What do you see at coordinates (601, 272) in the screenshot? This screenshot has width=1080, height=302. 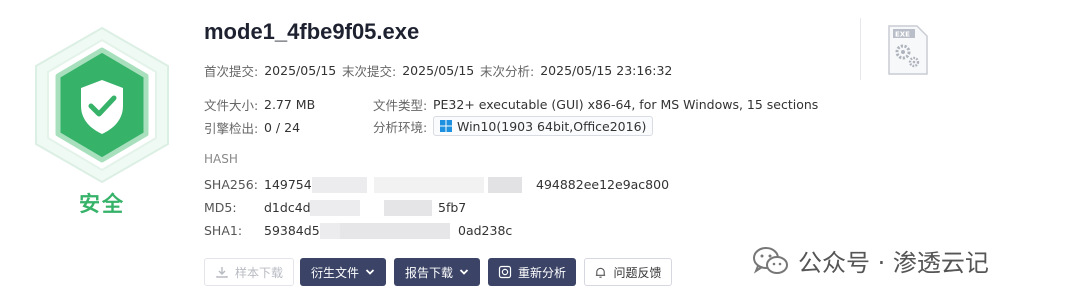 I see `bell-icon` at bounding box center [601, 272].